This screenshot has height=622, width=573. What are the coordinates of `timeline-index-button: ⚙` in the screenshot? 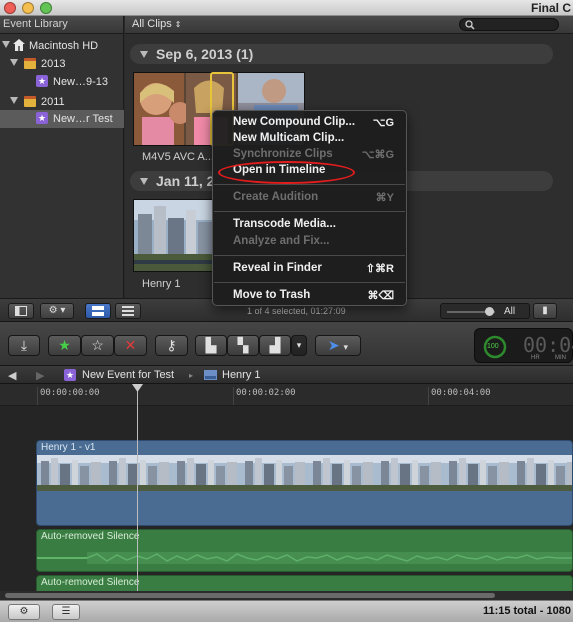 It's located at (24, 612).